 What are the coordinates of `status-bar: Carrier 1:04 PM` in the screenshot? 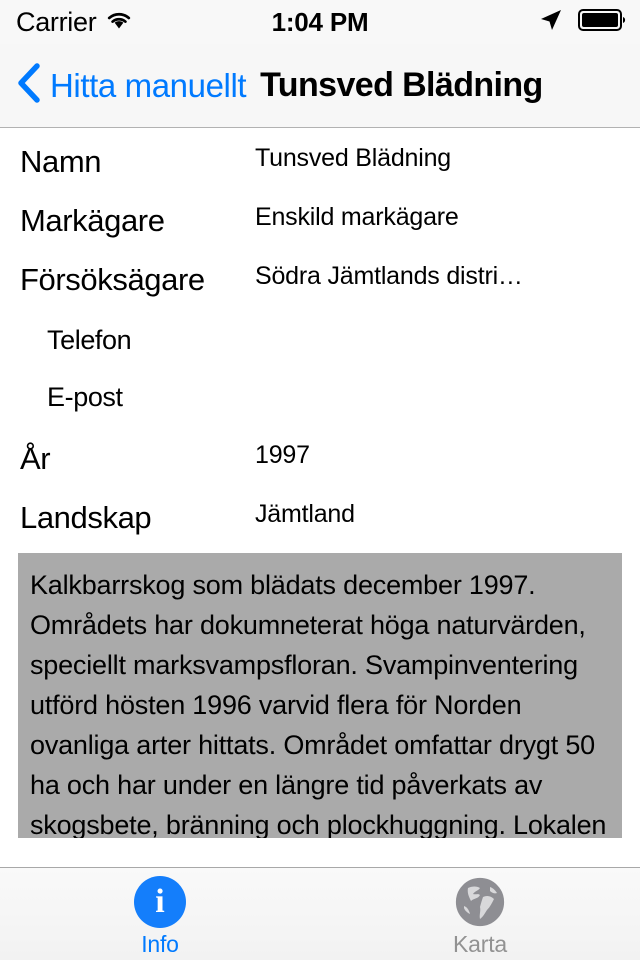 It's located at (320, 22).